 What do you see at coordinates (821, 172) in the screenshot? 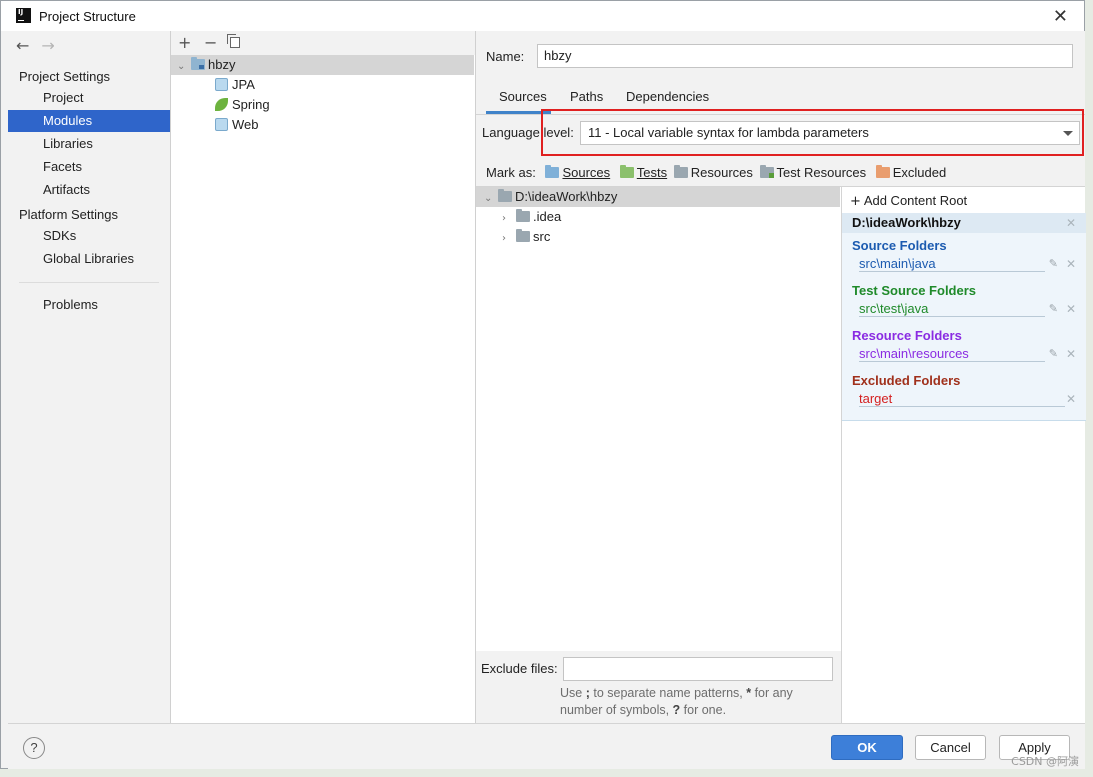
I see `mark-label: Test Resources` at bounding box center [821, 172].